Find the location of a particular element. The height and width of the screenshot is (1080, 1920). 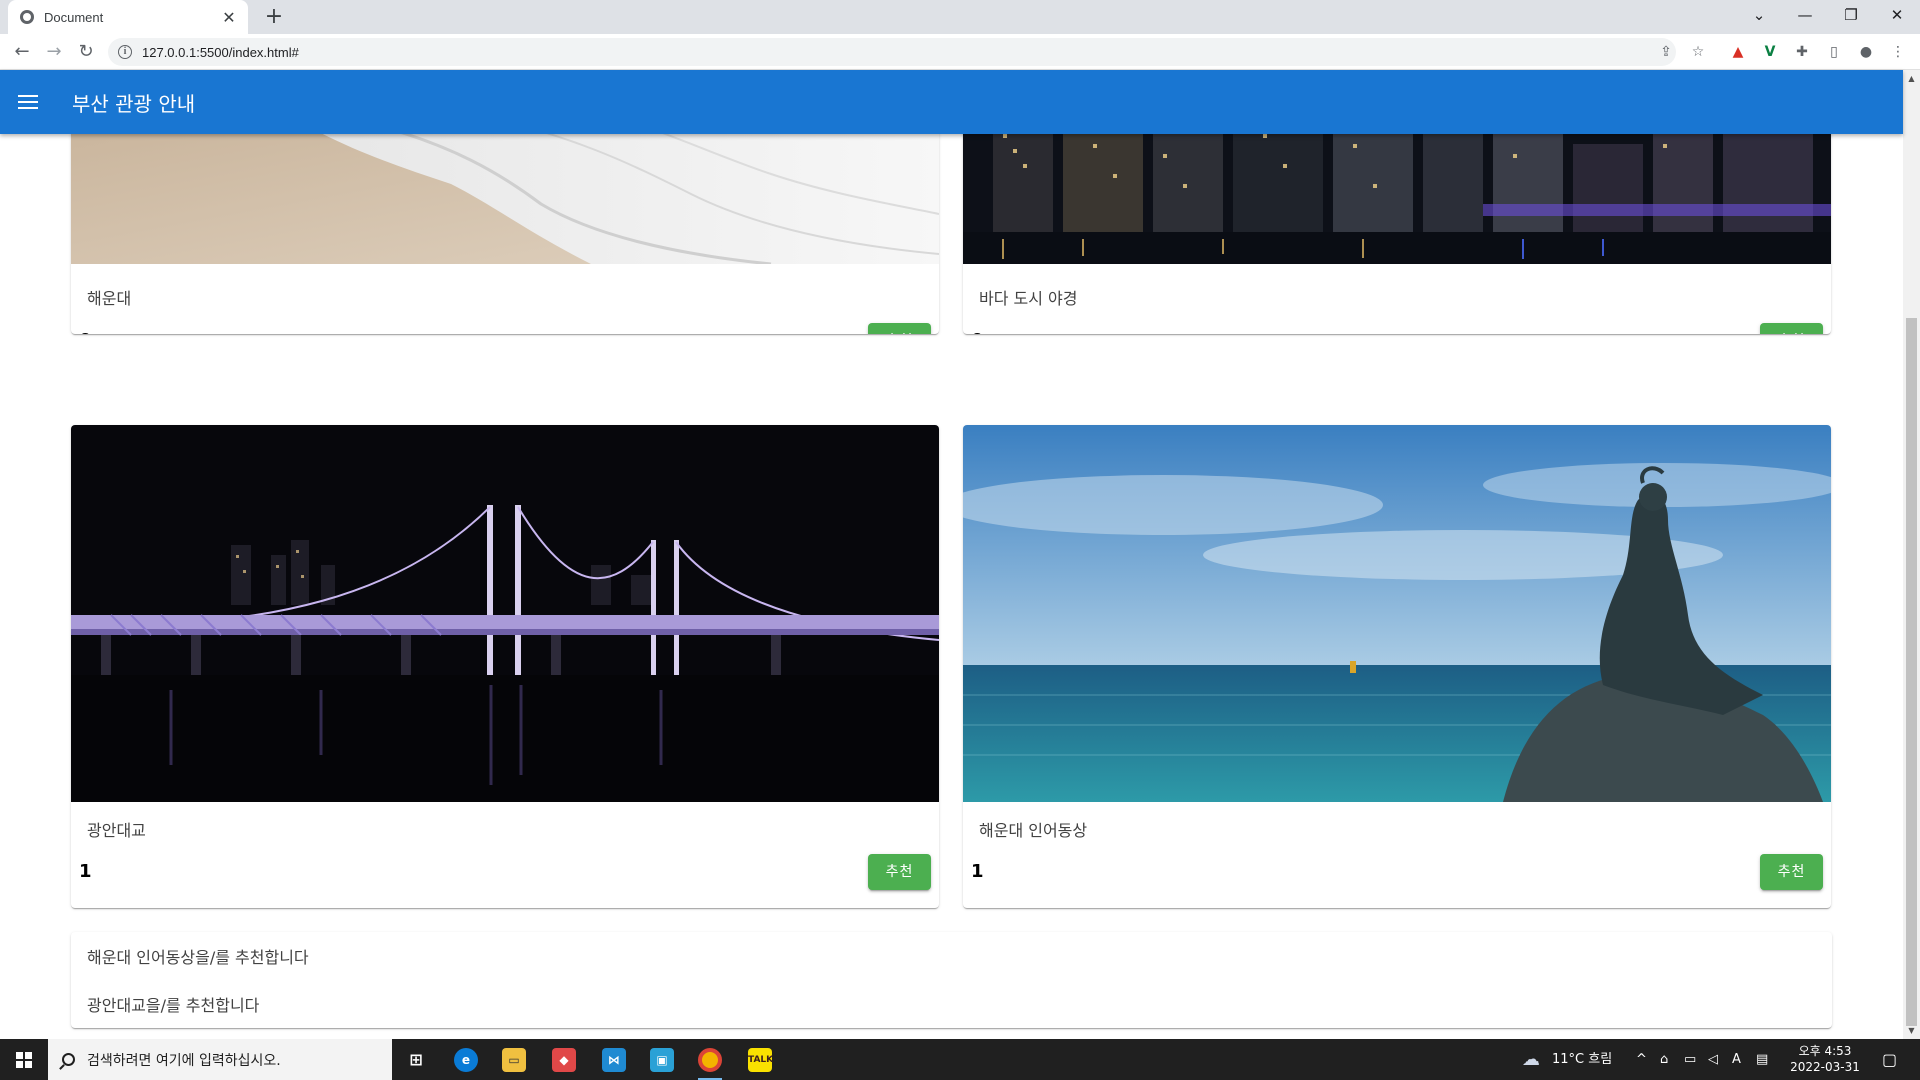

app-title: 부산 관광 안내 is located at coordinates (134, 103).